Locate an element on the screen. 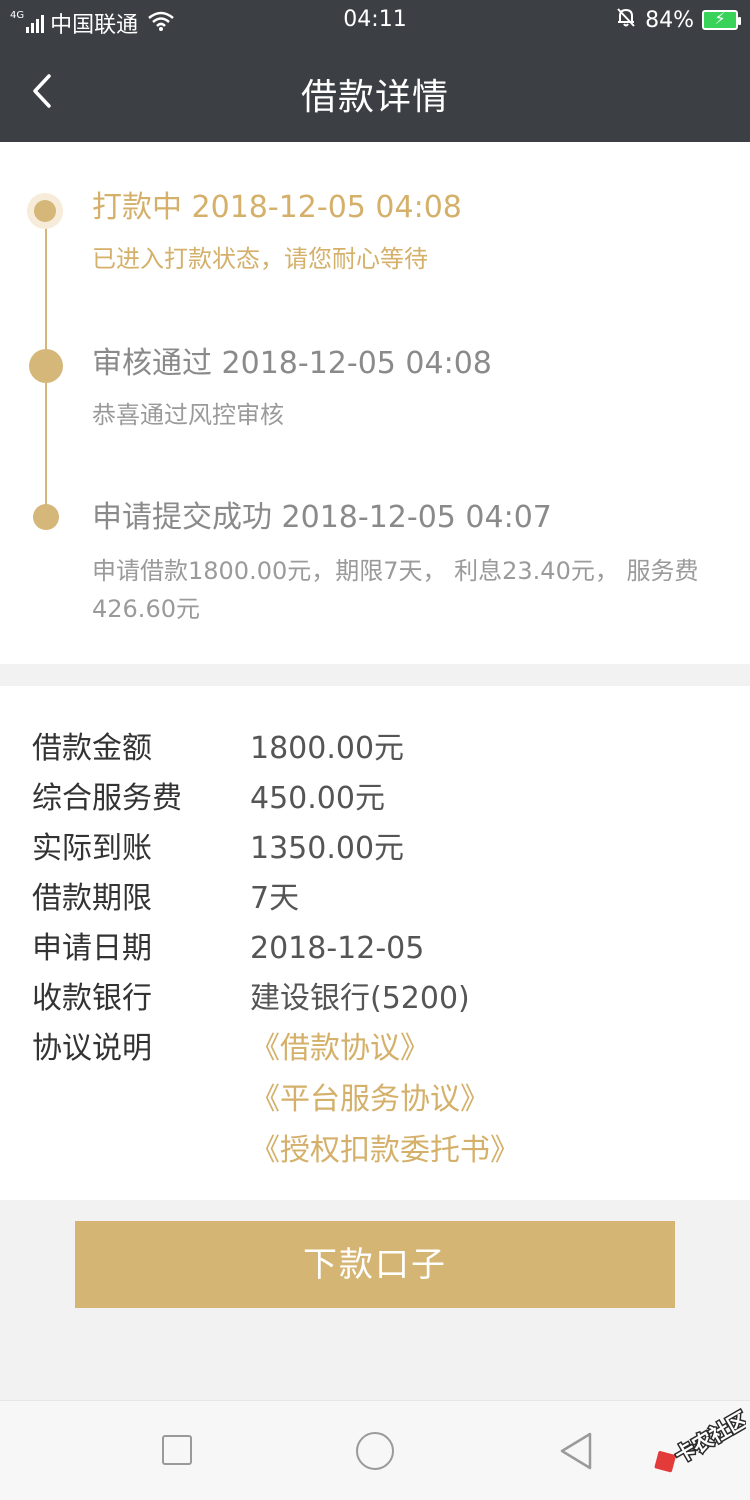 The height and width of the screenshot is (1500, 750). charging-bolt-icon: ⚡ is located at coordinates (720, 18).